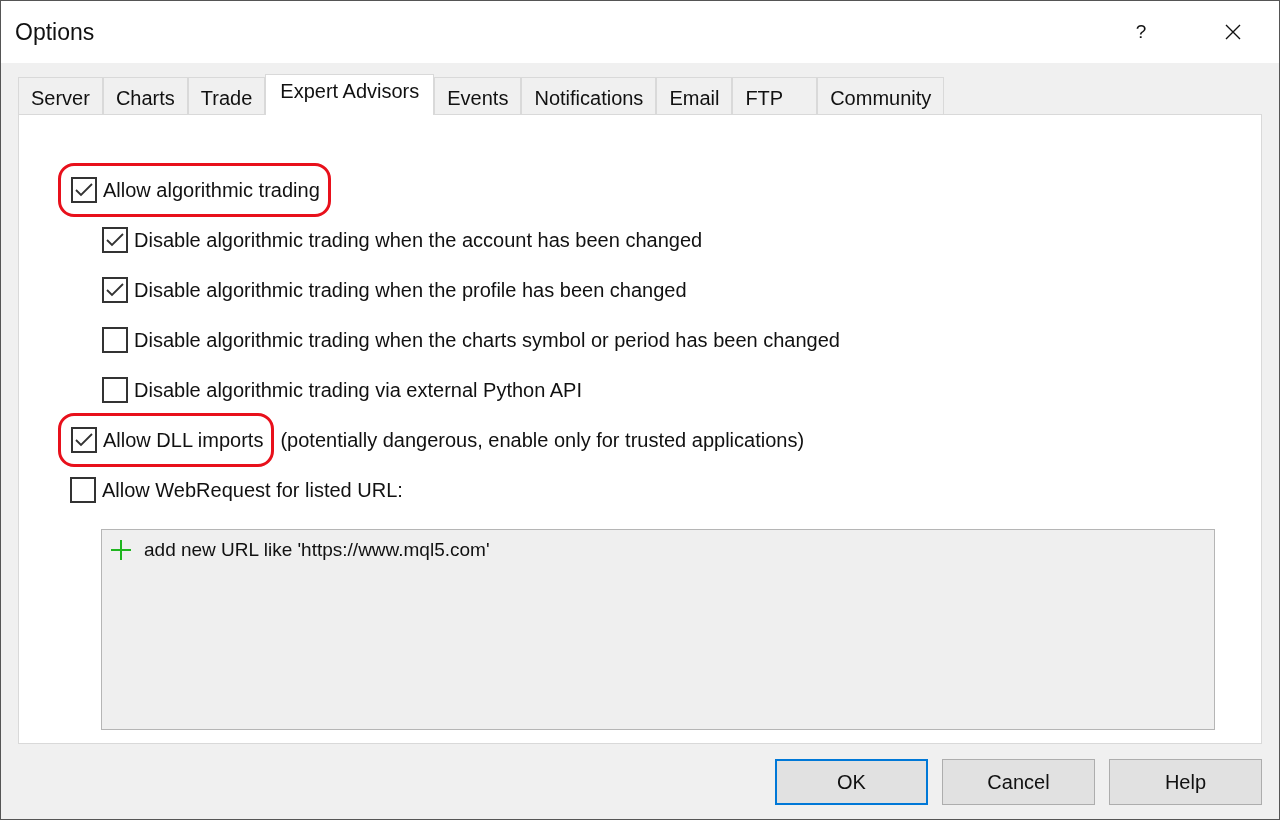  I want to click on window-title: Options, so click(55, 32).